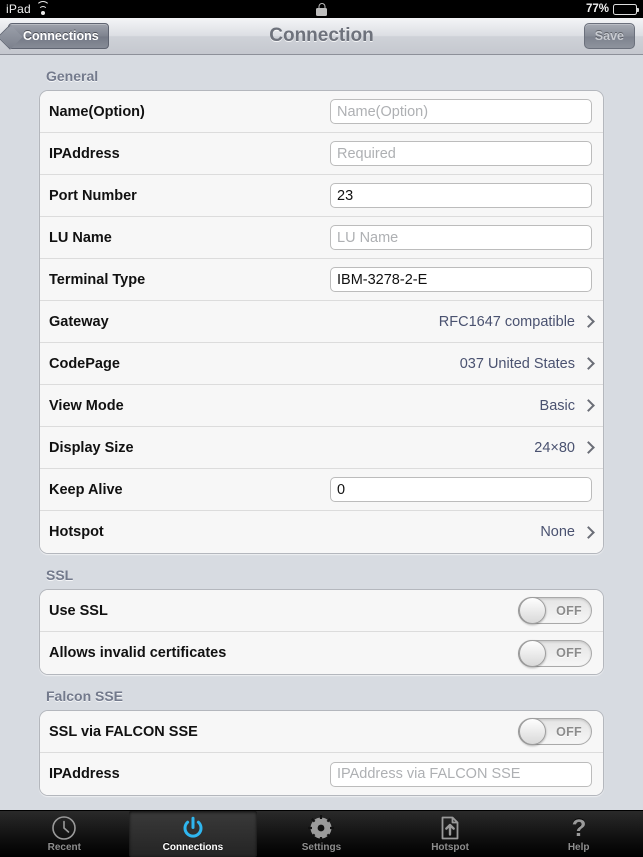  What do you see at coordinates (450, 847) in the screenshot?
I see `tab-label: Hotspot` at bounding box center [450, 847].